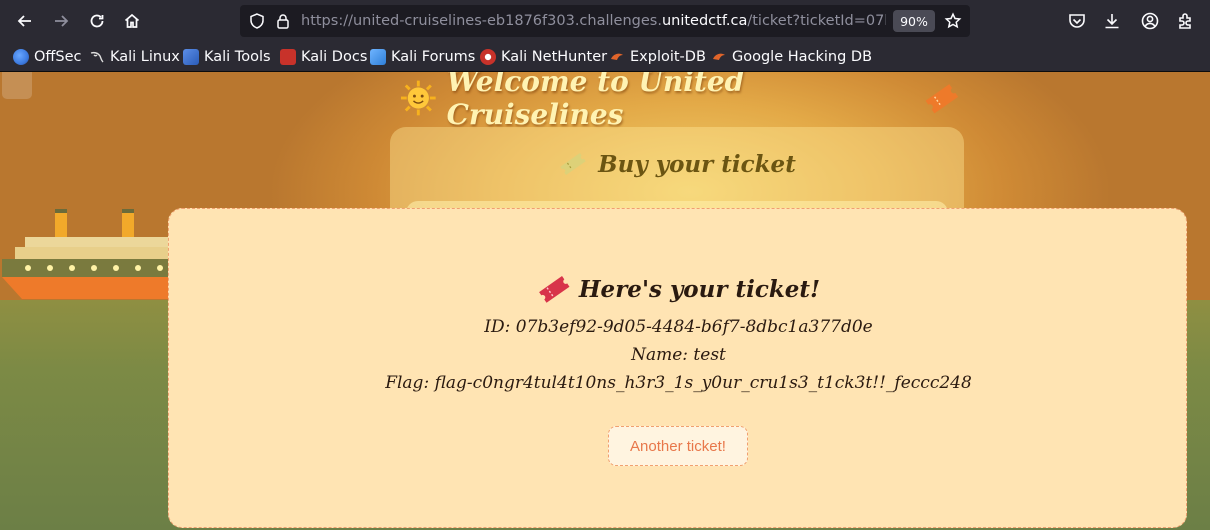  What do you see at coordinates (678, 327) in the screenshot?
I see `ticket-id: ID: 07b3ef92-9d05-4484-b6f7-8dbc1a377d0e` at bounding box center [678, 327].